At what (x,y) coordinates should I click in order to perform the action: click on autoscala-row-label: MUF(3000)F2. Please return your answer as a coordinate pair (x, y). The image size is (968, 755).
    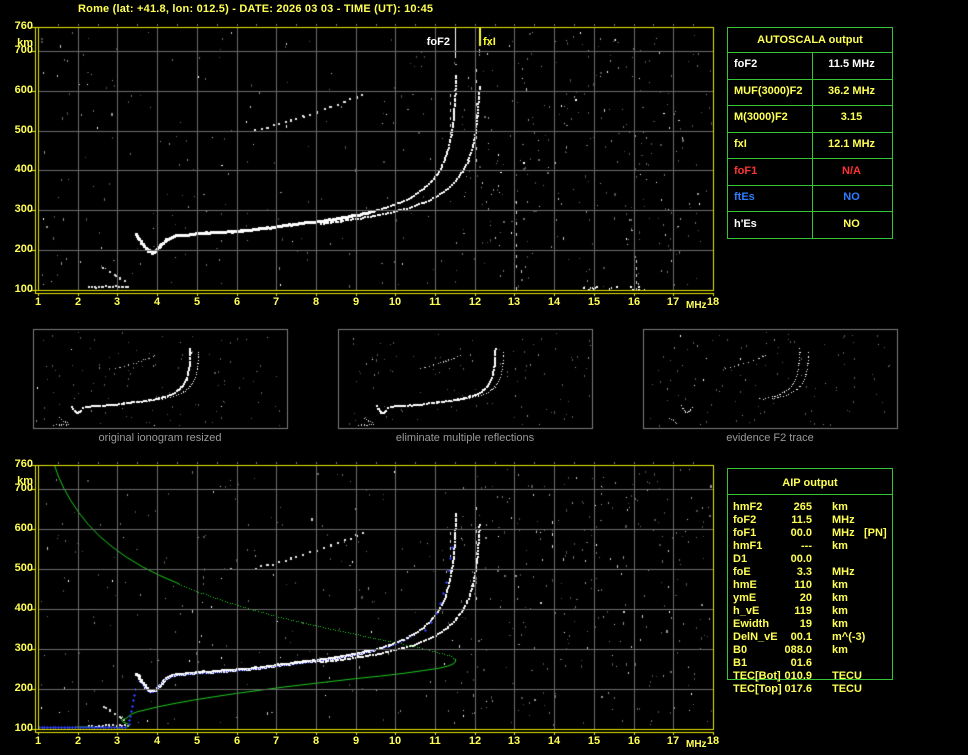
    Looking at the image, I should click on (768, 91).